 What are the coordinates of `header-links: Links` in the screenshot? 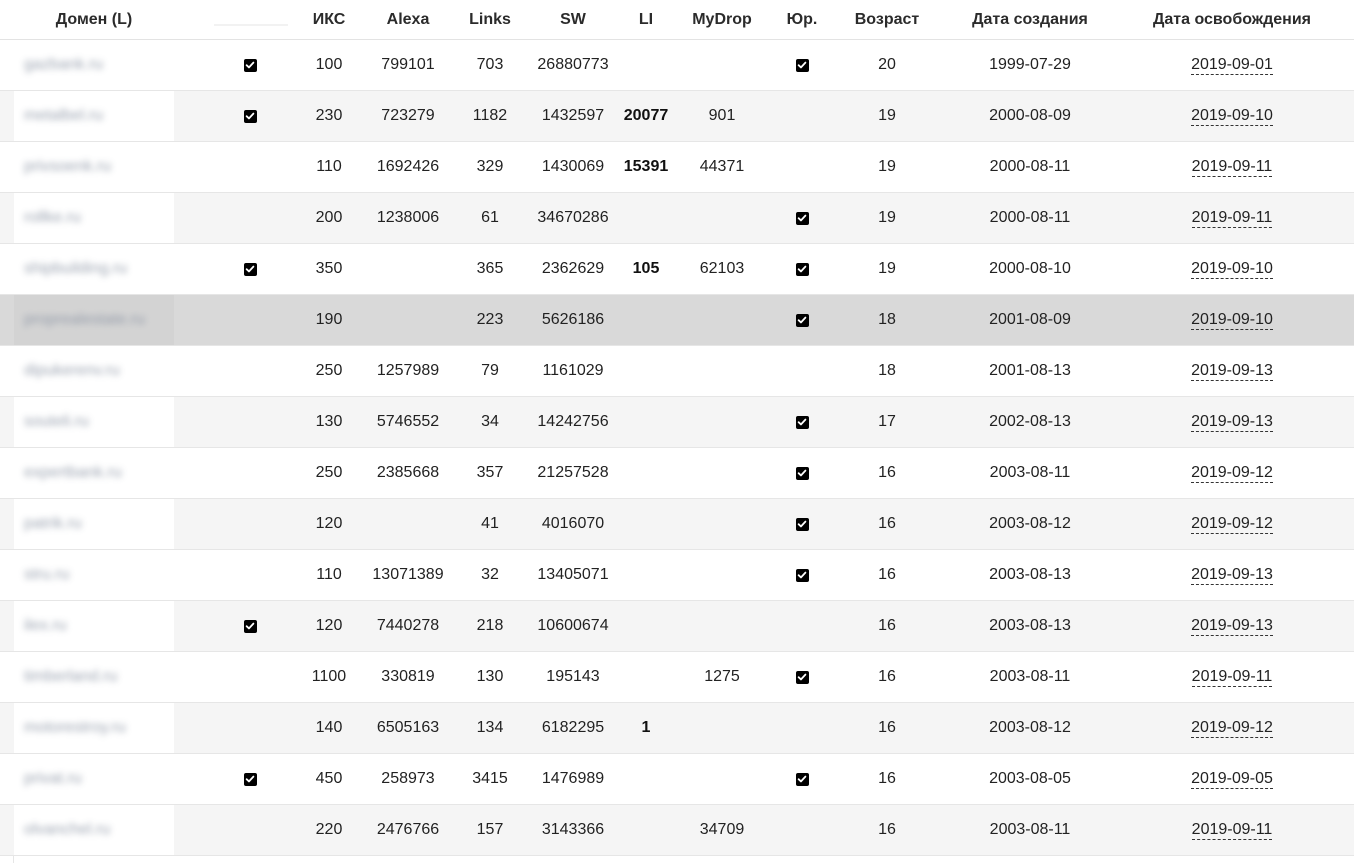 It's located at (490, 19).